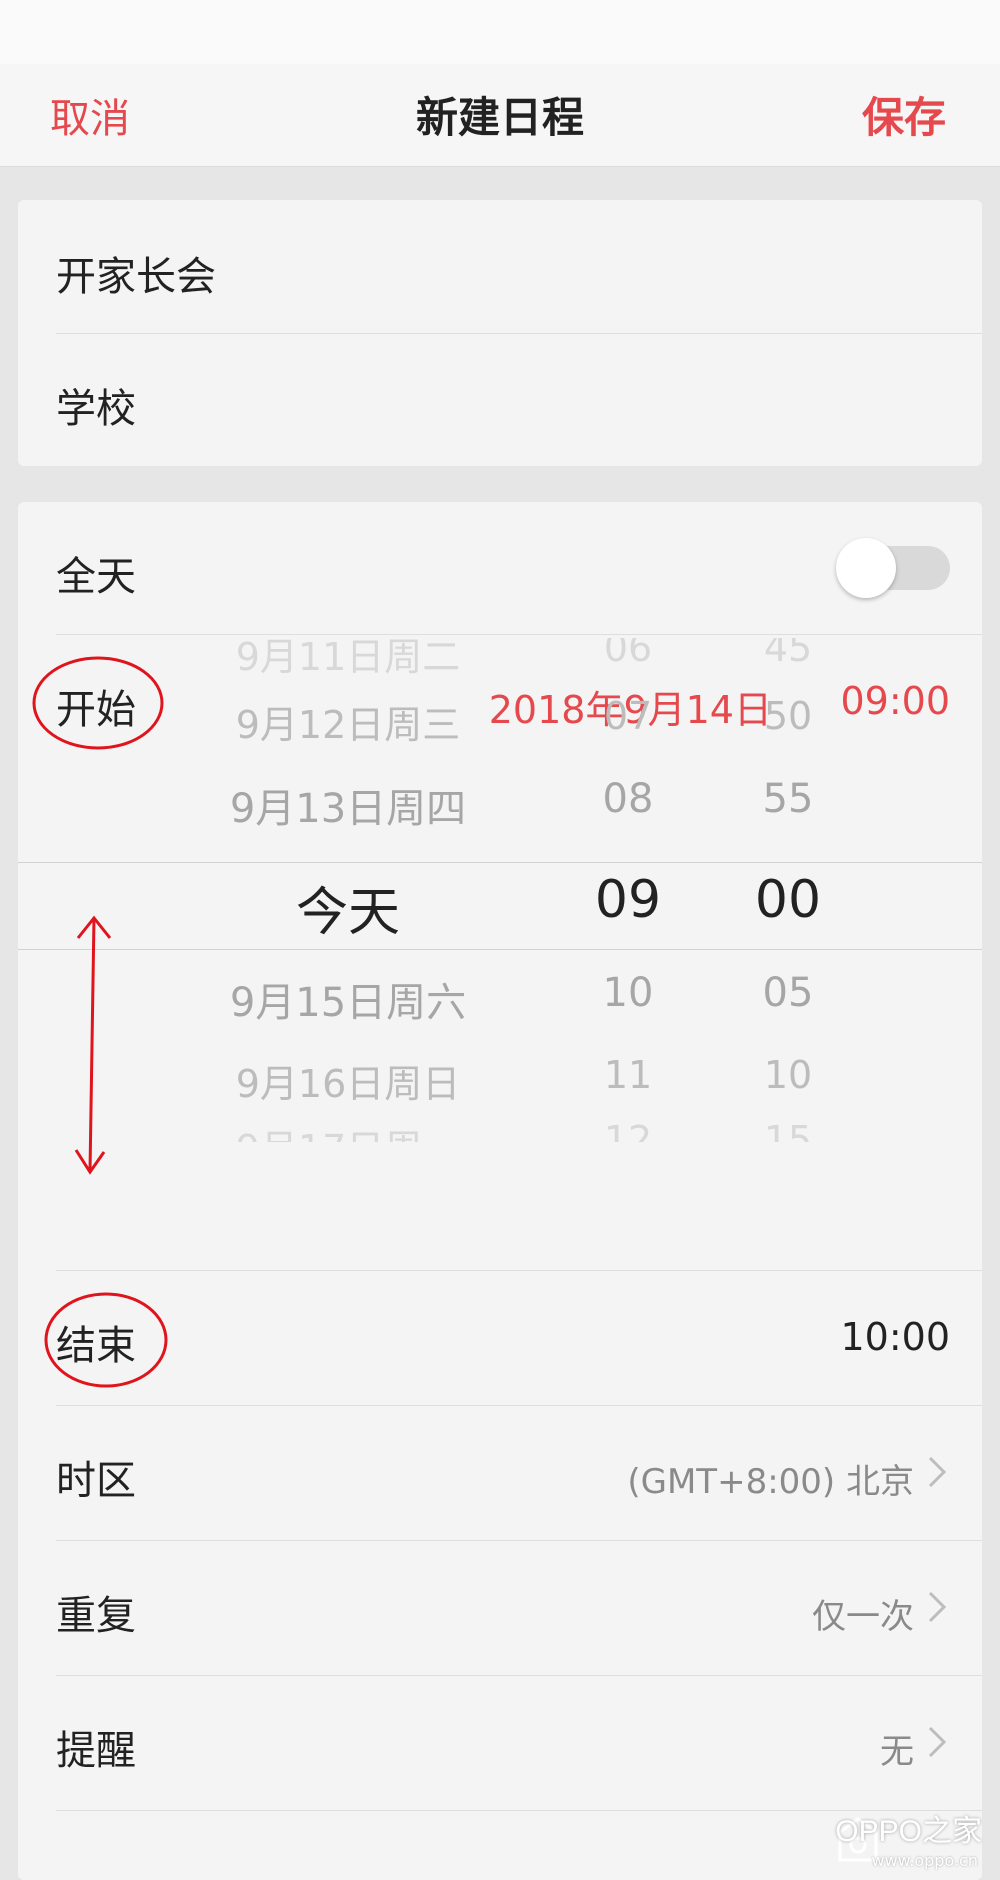  What do you see at coordinates (98, 703) in the screenshot?
I see `annotation-circle-start` at bounding box center [98, 703].